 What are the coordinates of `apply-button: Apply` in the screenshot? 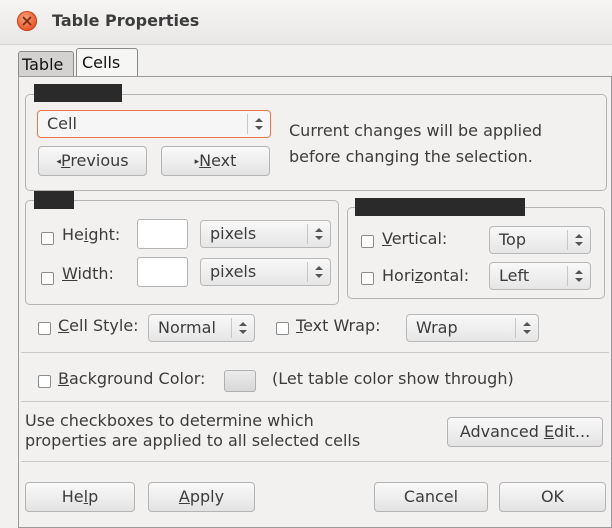 It's located at (201, 497).